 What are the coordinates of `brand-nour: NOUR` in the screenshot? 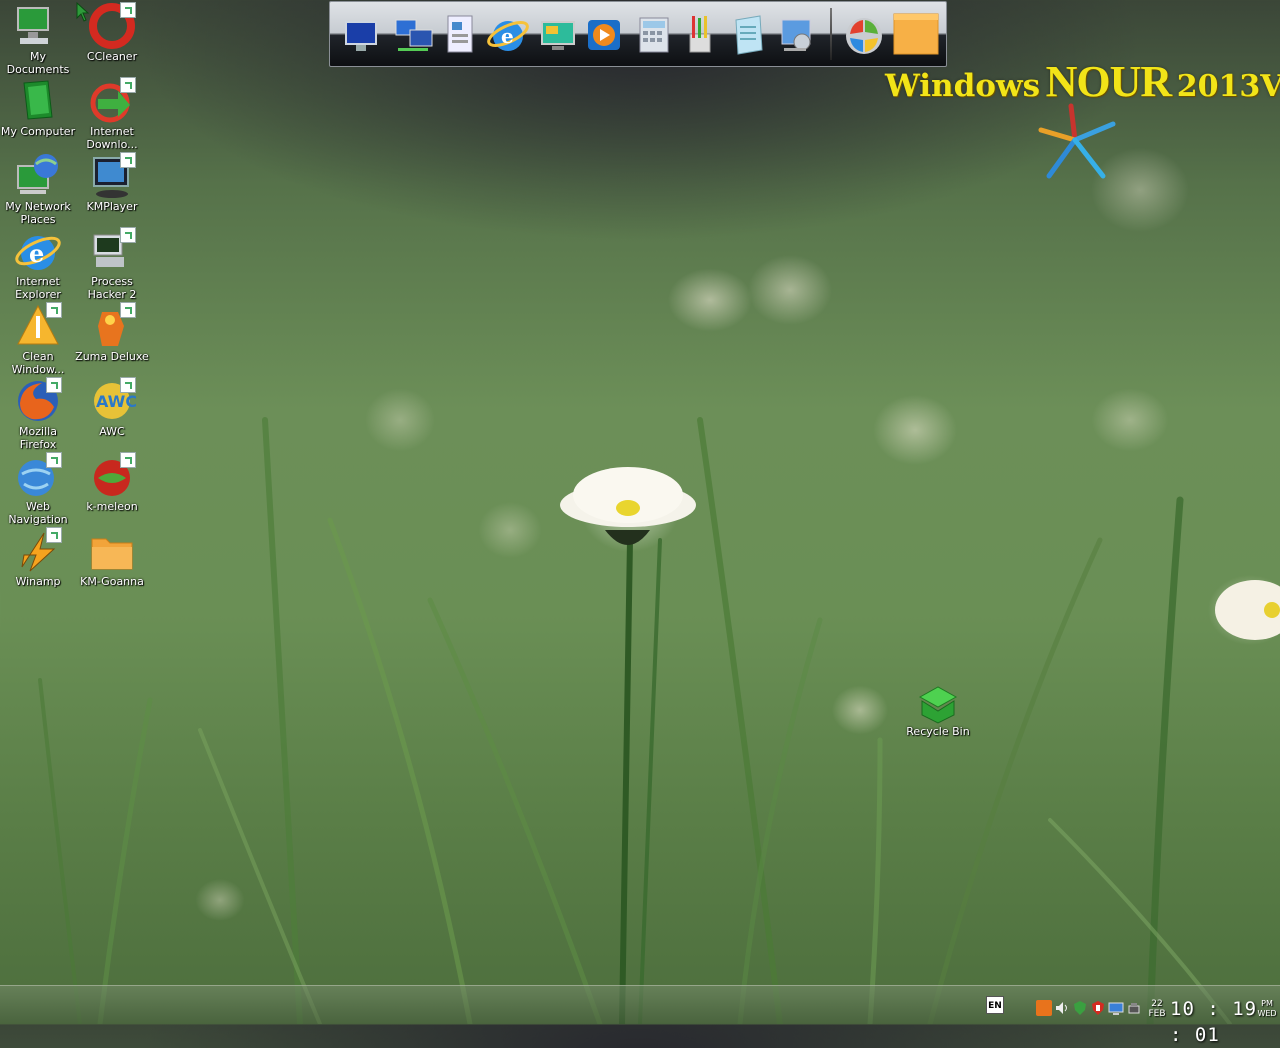 It's located at (1109, 81).